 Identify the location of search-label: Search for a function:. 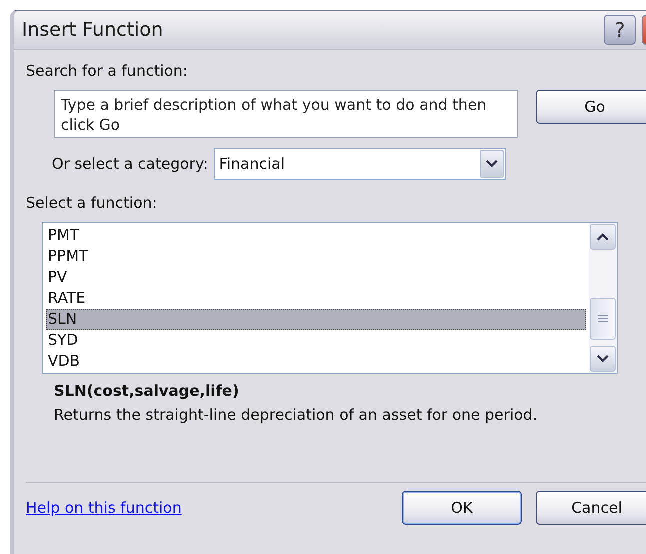
(107, 71).